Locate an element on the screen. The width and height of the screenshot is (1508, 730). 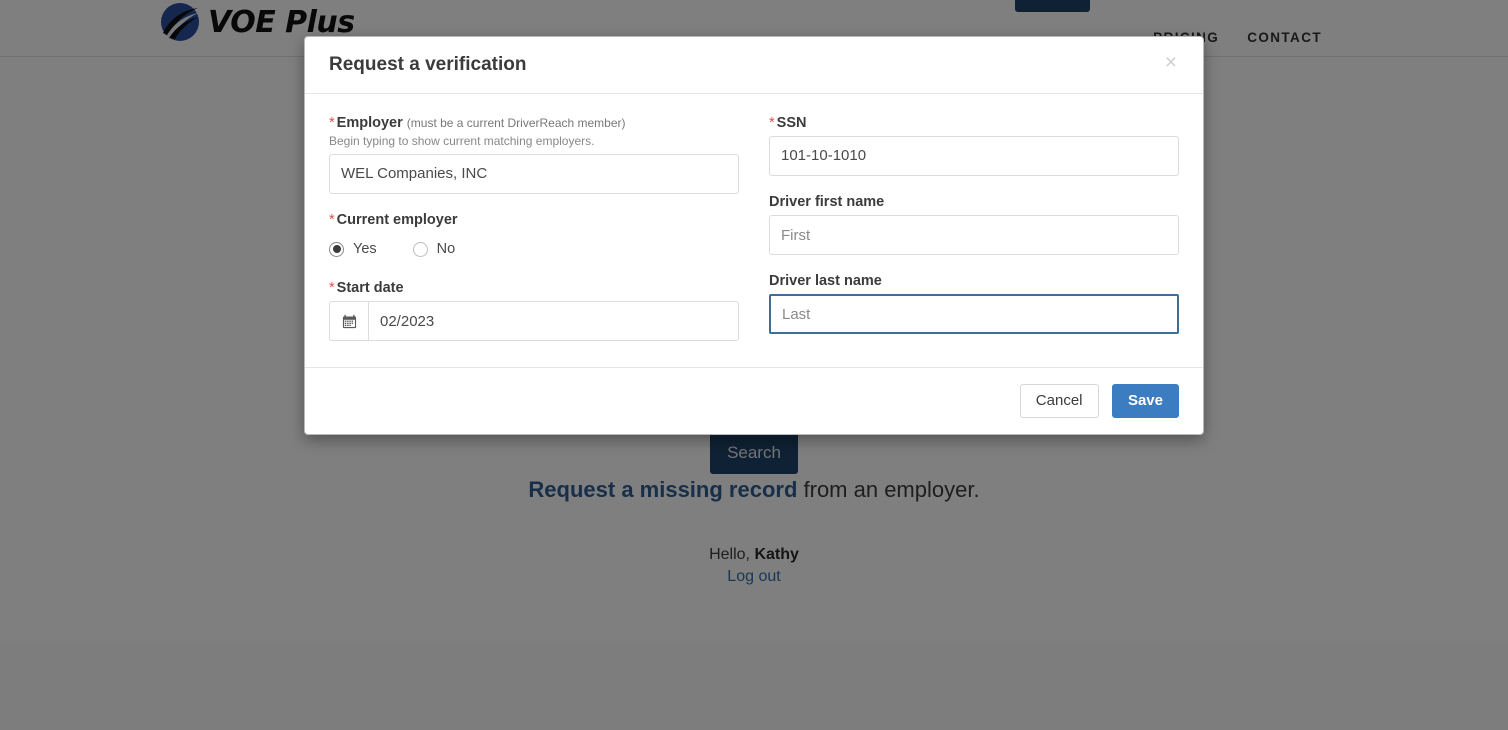
field-driver-last-name: Driver last name is located at coordinates (974, 303).